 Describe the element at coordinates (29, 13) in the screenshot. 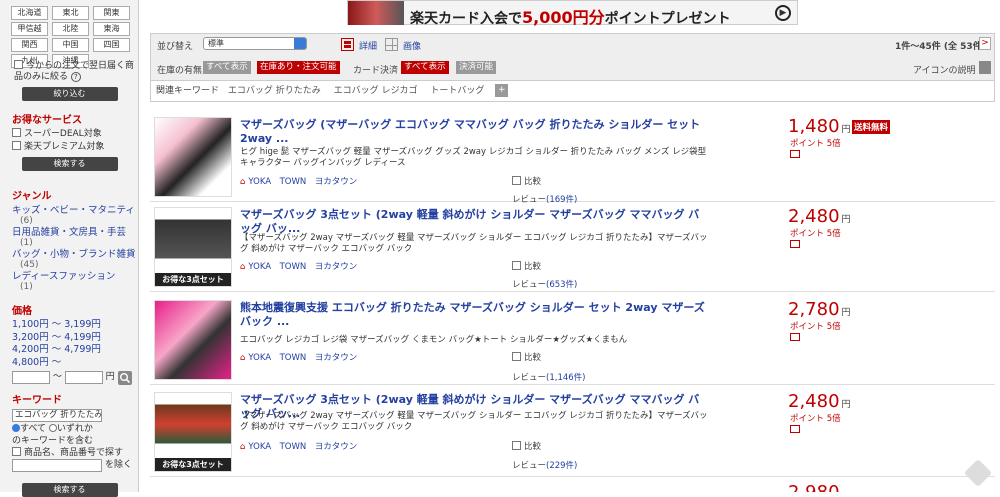

I see `region-button: 北海道` at that location.